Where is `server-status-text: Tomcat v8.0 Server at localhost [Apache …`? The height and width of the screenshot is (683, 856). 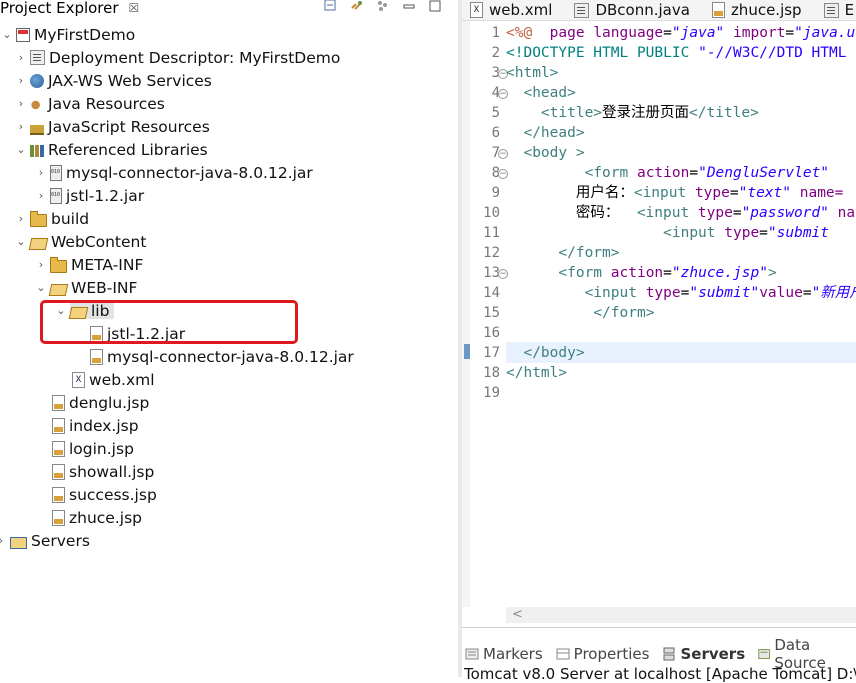
server-status-text: Tomcat v8.0 Server at localhost [Apache … is located at coordinates (660, 674).